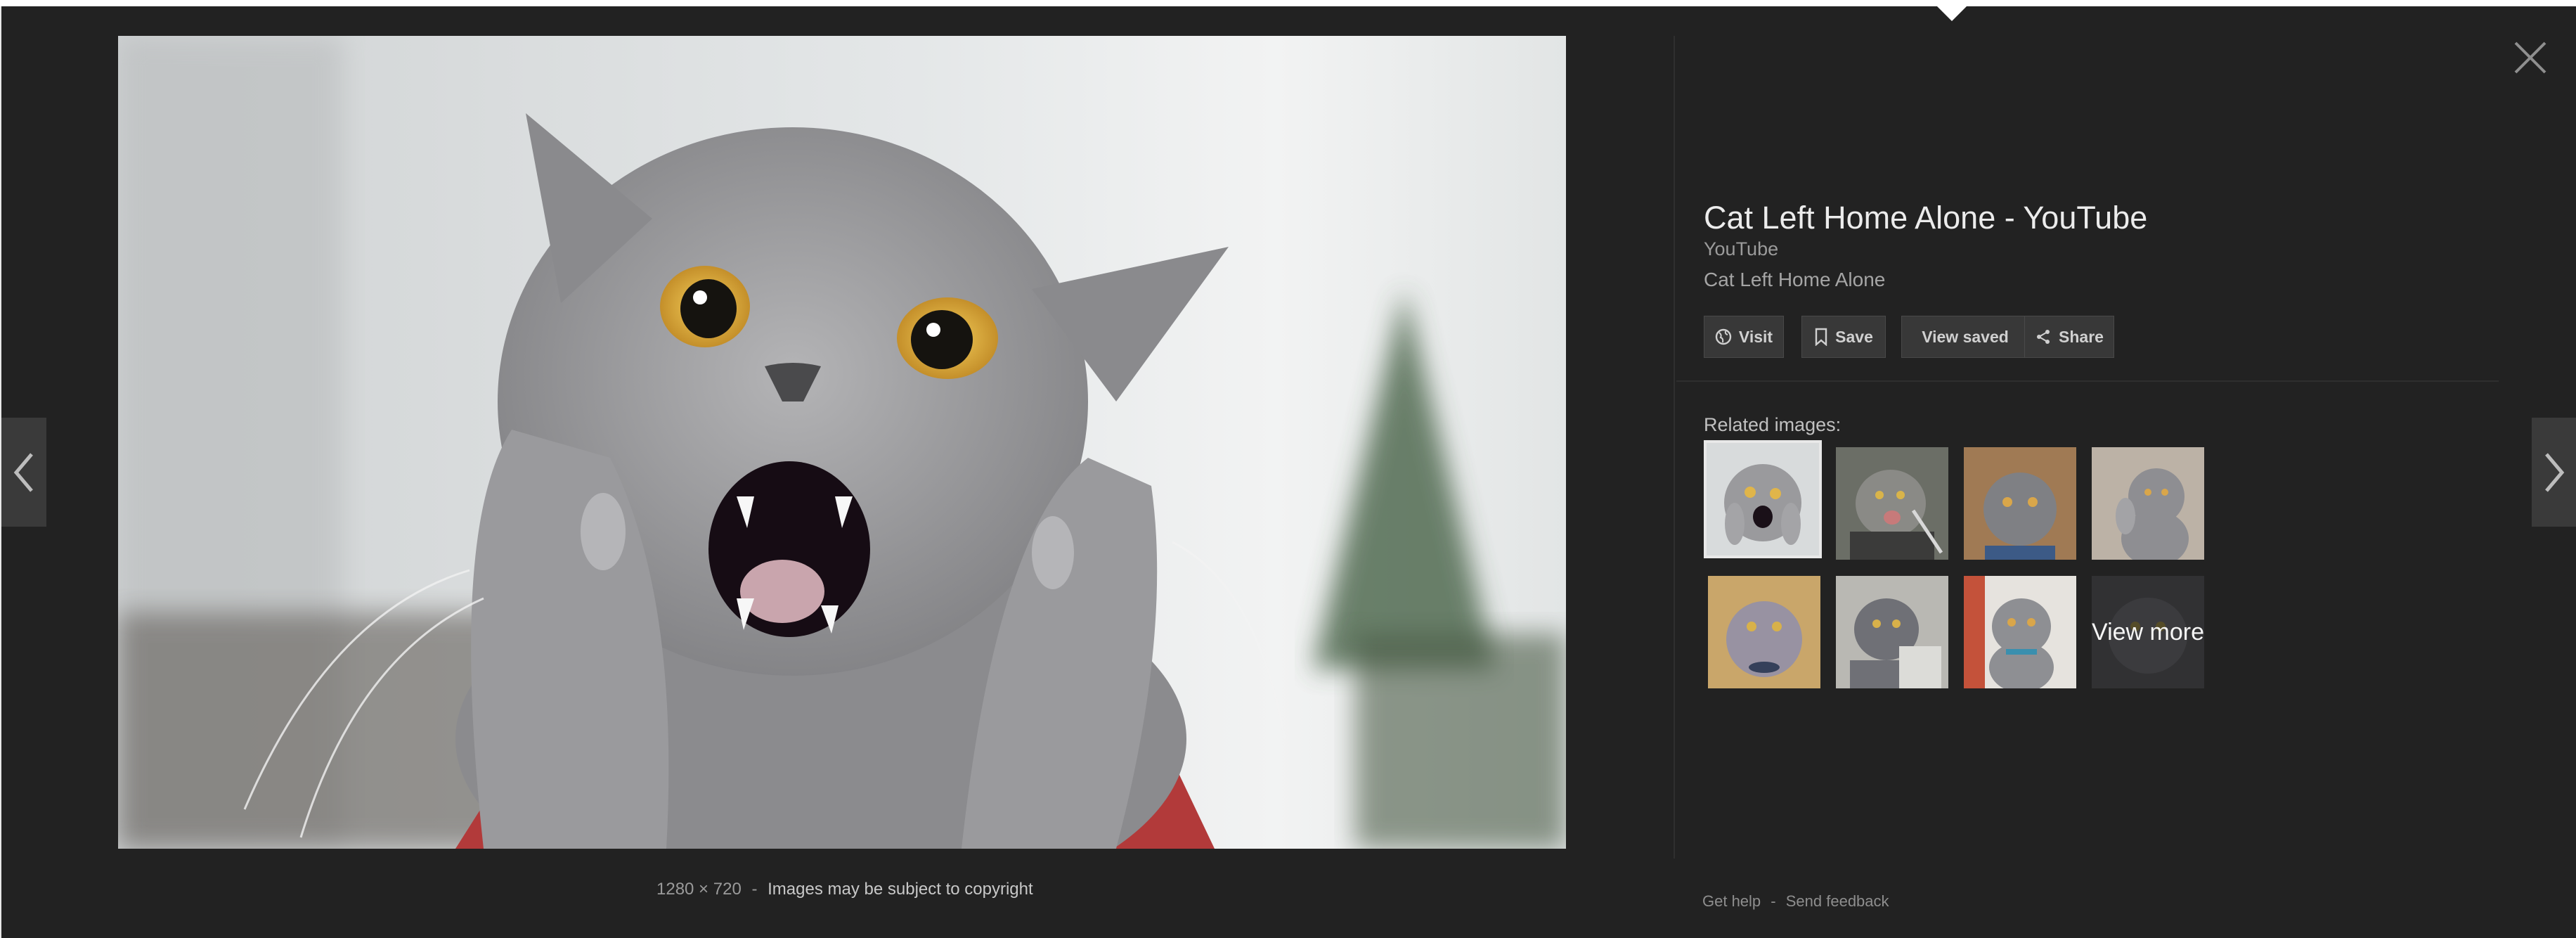  I want to click on viewer-pointer-caret, so click(1951, 13).